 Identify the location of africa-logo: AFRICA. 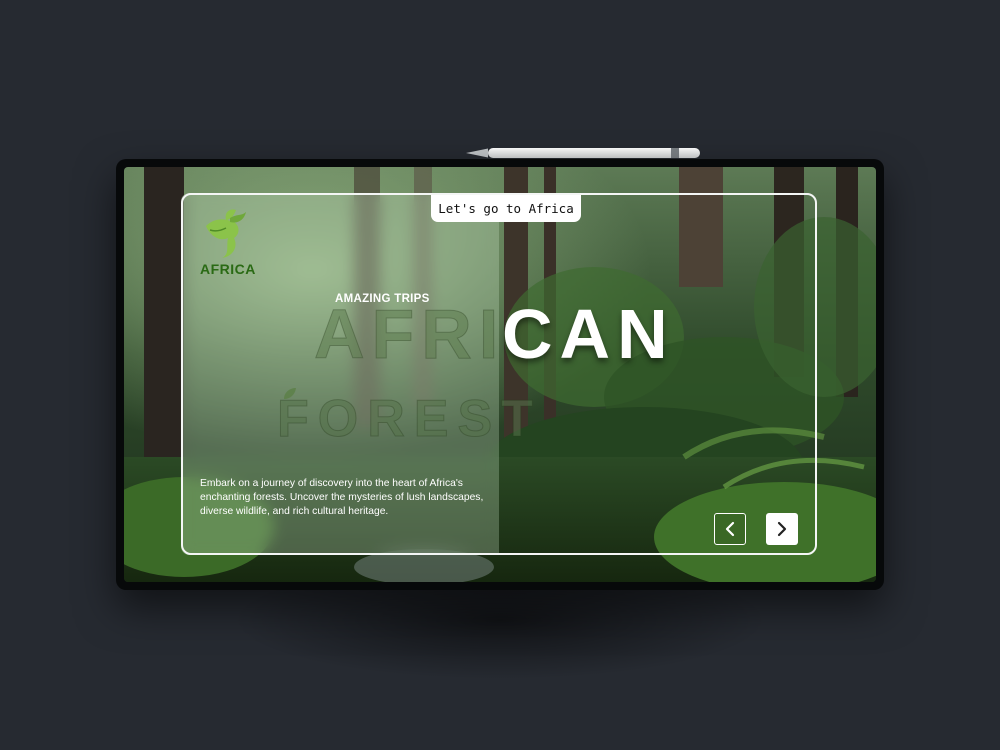
(230, 243).